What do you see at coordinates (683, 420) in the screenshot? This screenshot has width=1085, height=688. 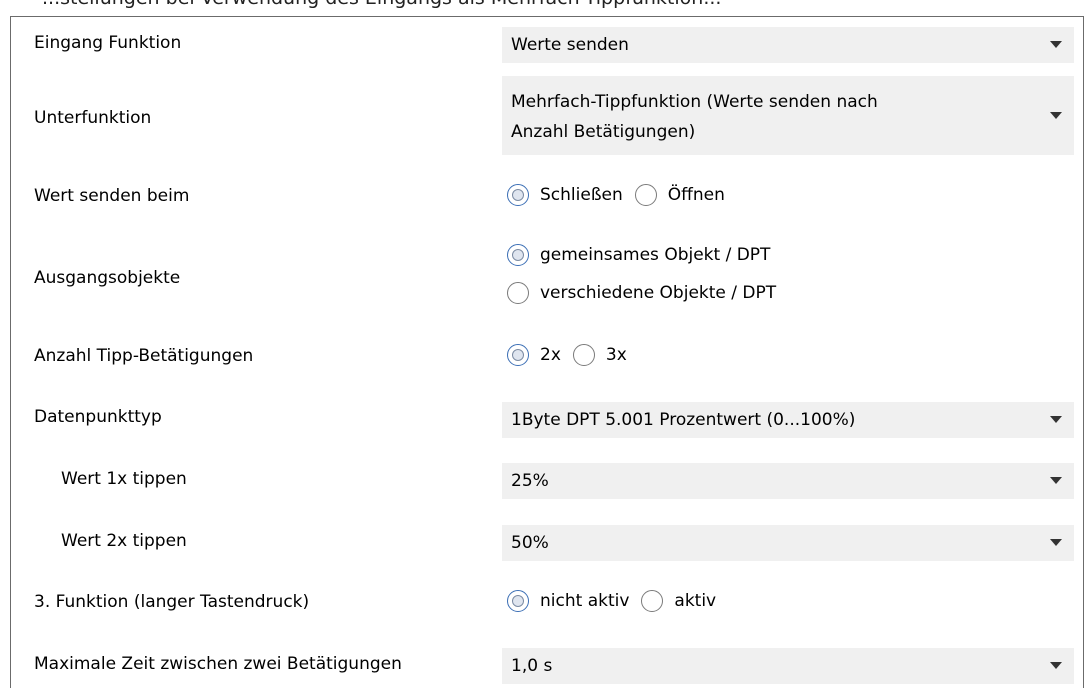 I see `datenpunkttyp-value: 1Byte DPT 5.001 Prozentwert (0...100%)` at bounding box center [683, 420].